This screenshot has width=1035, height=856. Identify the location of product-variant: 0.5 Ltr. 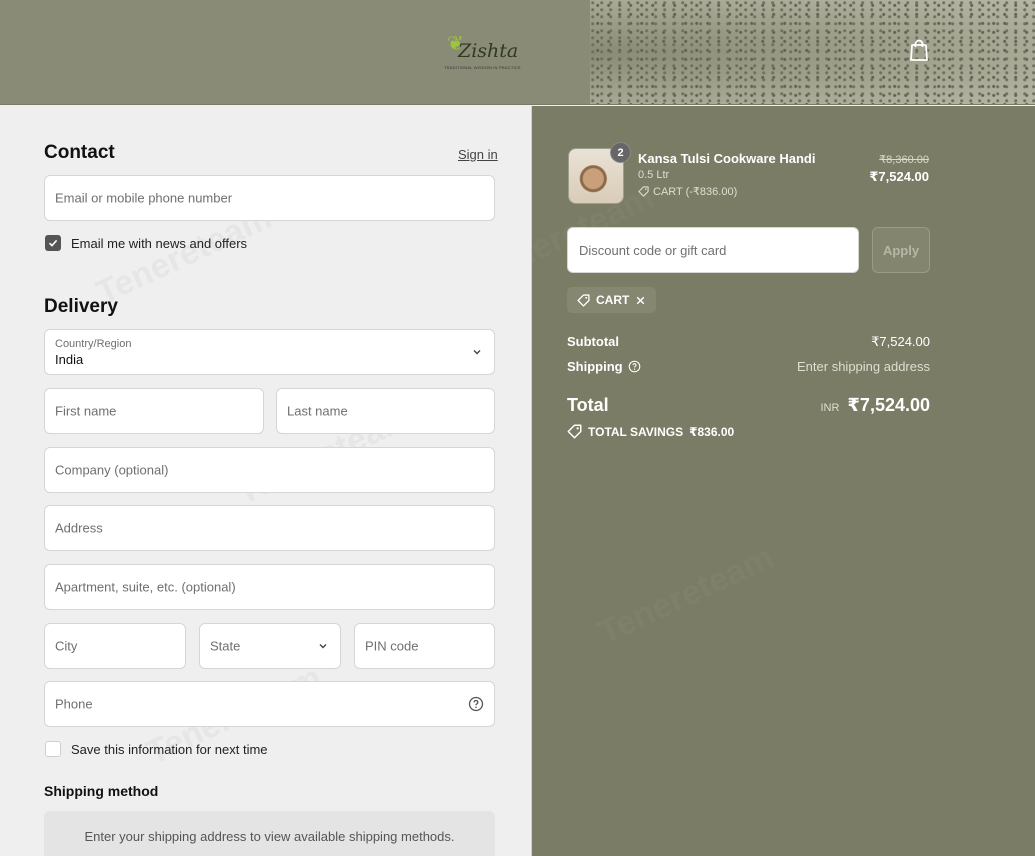
(654, 175).